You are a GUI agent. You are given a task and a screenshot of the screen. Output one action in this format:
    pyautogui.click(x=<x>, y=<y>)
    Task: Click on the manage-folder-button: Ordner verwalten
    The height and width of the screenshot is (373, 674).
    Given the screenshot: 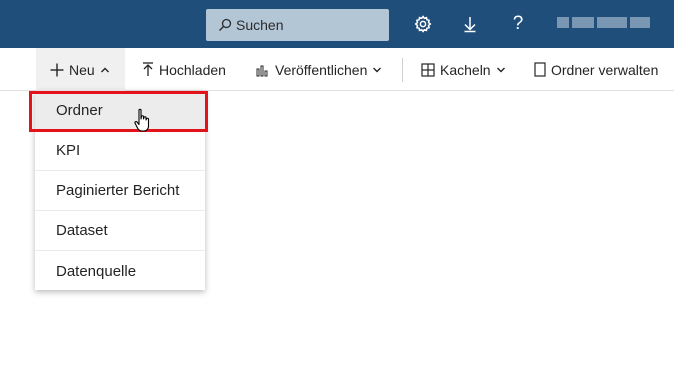 What is the action you would take?
    pyautogui.click(x=596, y=69)
    